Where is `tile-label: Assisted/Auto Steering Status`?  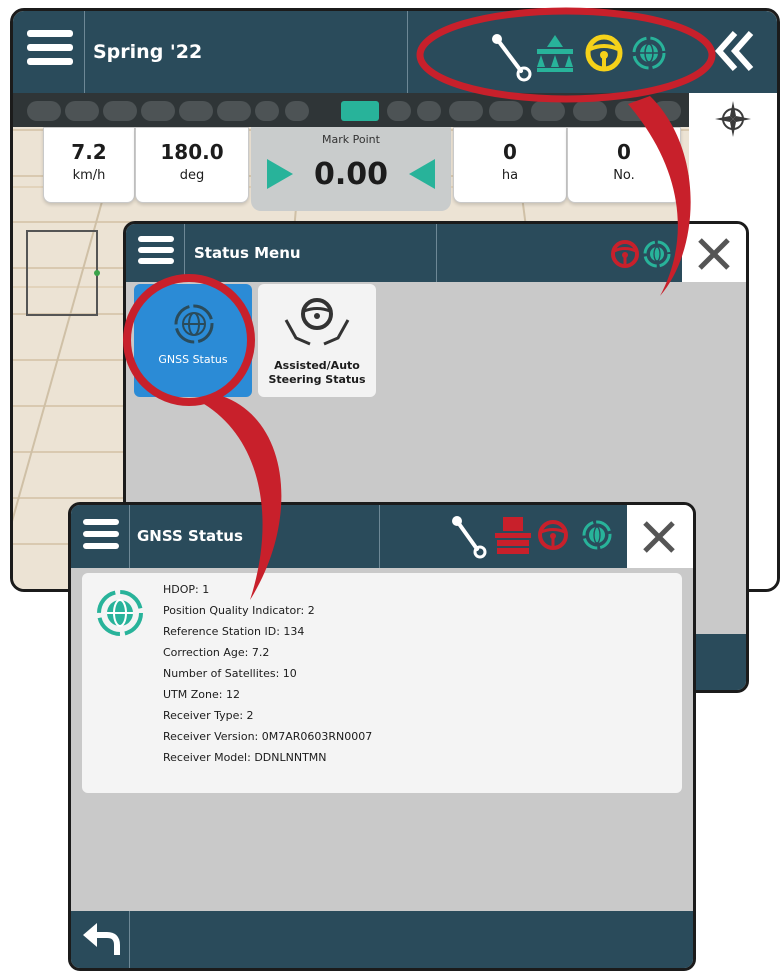 tile-label: Assisted/Auto Steering Status is located at coordinates (317, 373).